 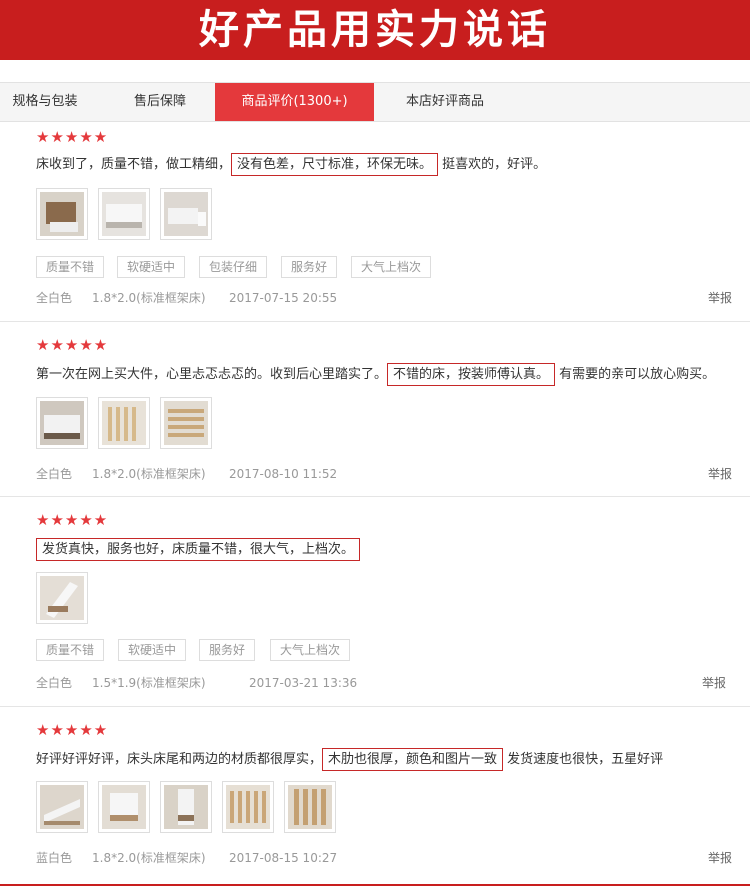 I want to click on review-text-before: 好评好评好评，床头床尾和两边的材质都很厚实，, so click(x=179, y=759).